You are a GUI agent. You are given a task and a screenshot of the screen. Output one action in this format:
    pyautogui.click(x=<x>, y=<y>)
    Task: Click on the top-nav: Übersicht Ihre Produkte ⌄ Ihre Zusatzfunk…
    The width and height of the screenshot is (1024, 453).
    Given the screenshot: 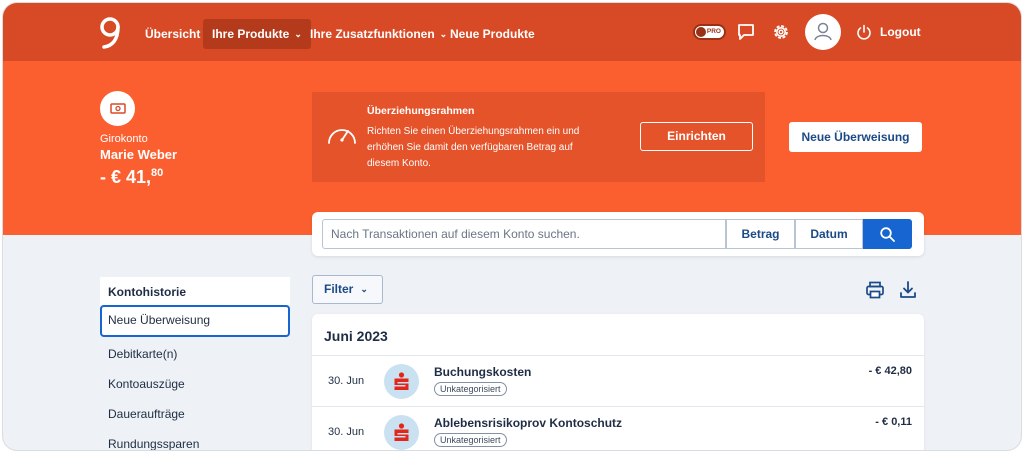 What is the action you would take?
    pyautogui.click(x=512, y=32)
    